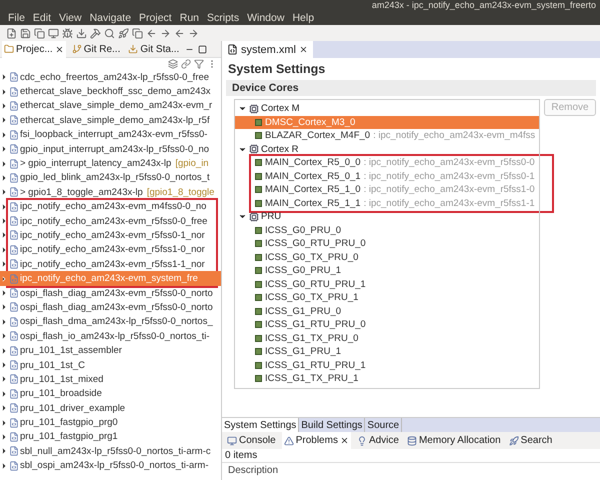  What do you see at coordinates (110, 207) in the screenshot?
I see `explorer-row: ipc_notify_echo_am243x-evm_m4fss0-0_no` at bounding box center [110, 207].